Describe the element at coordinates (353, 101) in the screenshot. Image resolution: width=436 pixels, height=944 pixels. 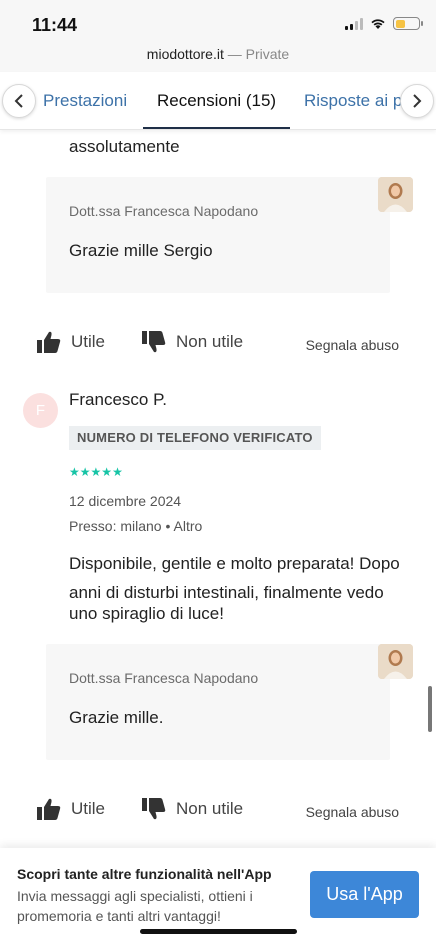
I see `tab-risposte: Risposte ai p` at that location.